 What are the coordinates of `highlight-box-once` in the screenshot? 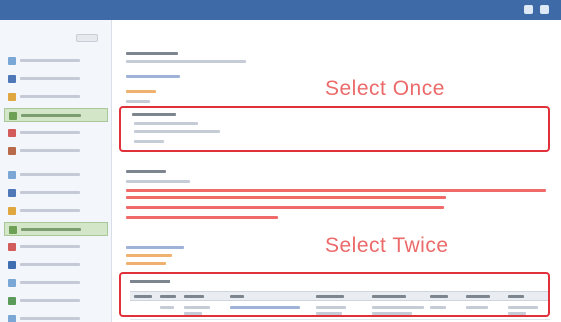 It's located at (334, 129).